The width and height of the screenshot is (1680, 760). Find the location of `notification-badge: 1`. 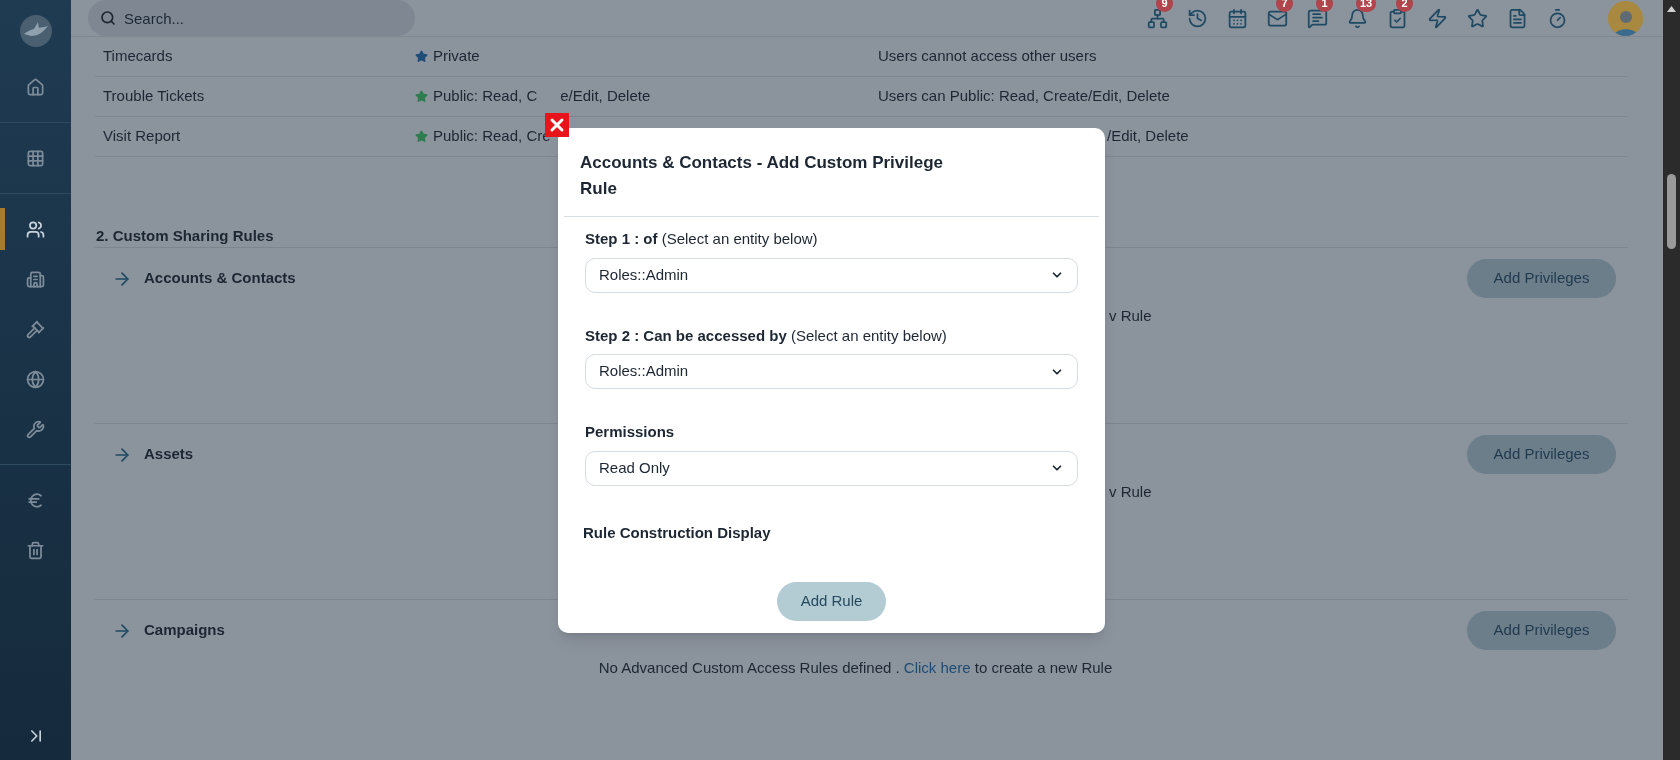

notification-badge: 1 is located at coordinates (1324, 6).